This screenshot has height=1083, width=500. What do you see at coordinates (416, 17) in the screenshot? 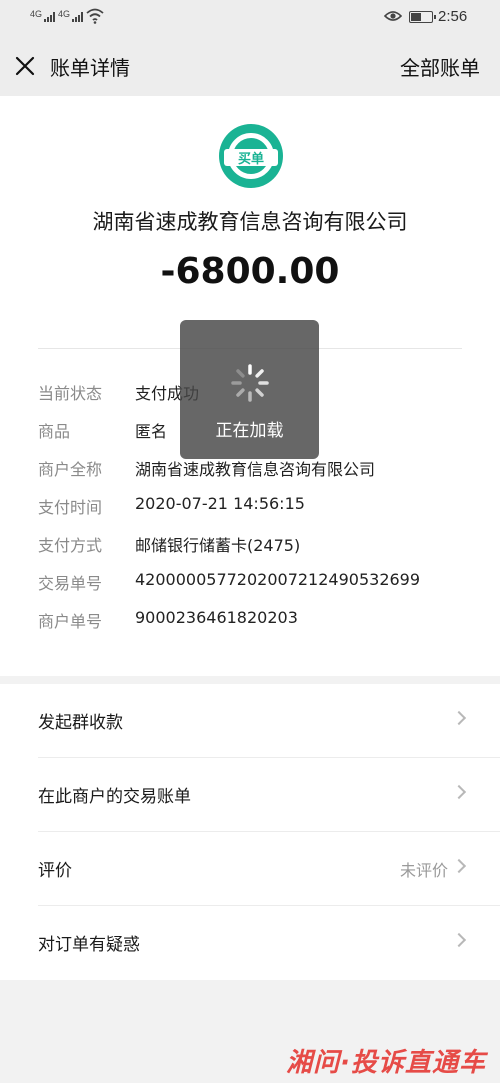
I see `battery-level` at bounding box center [416, 17].